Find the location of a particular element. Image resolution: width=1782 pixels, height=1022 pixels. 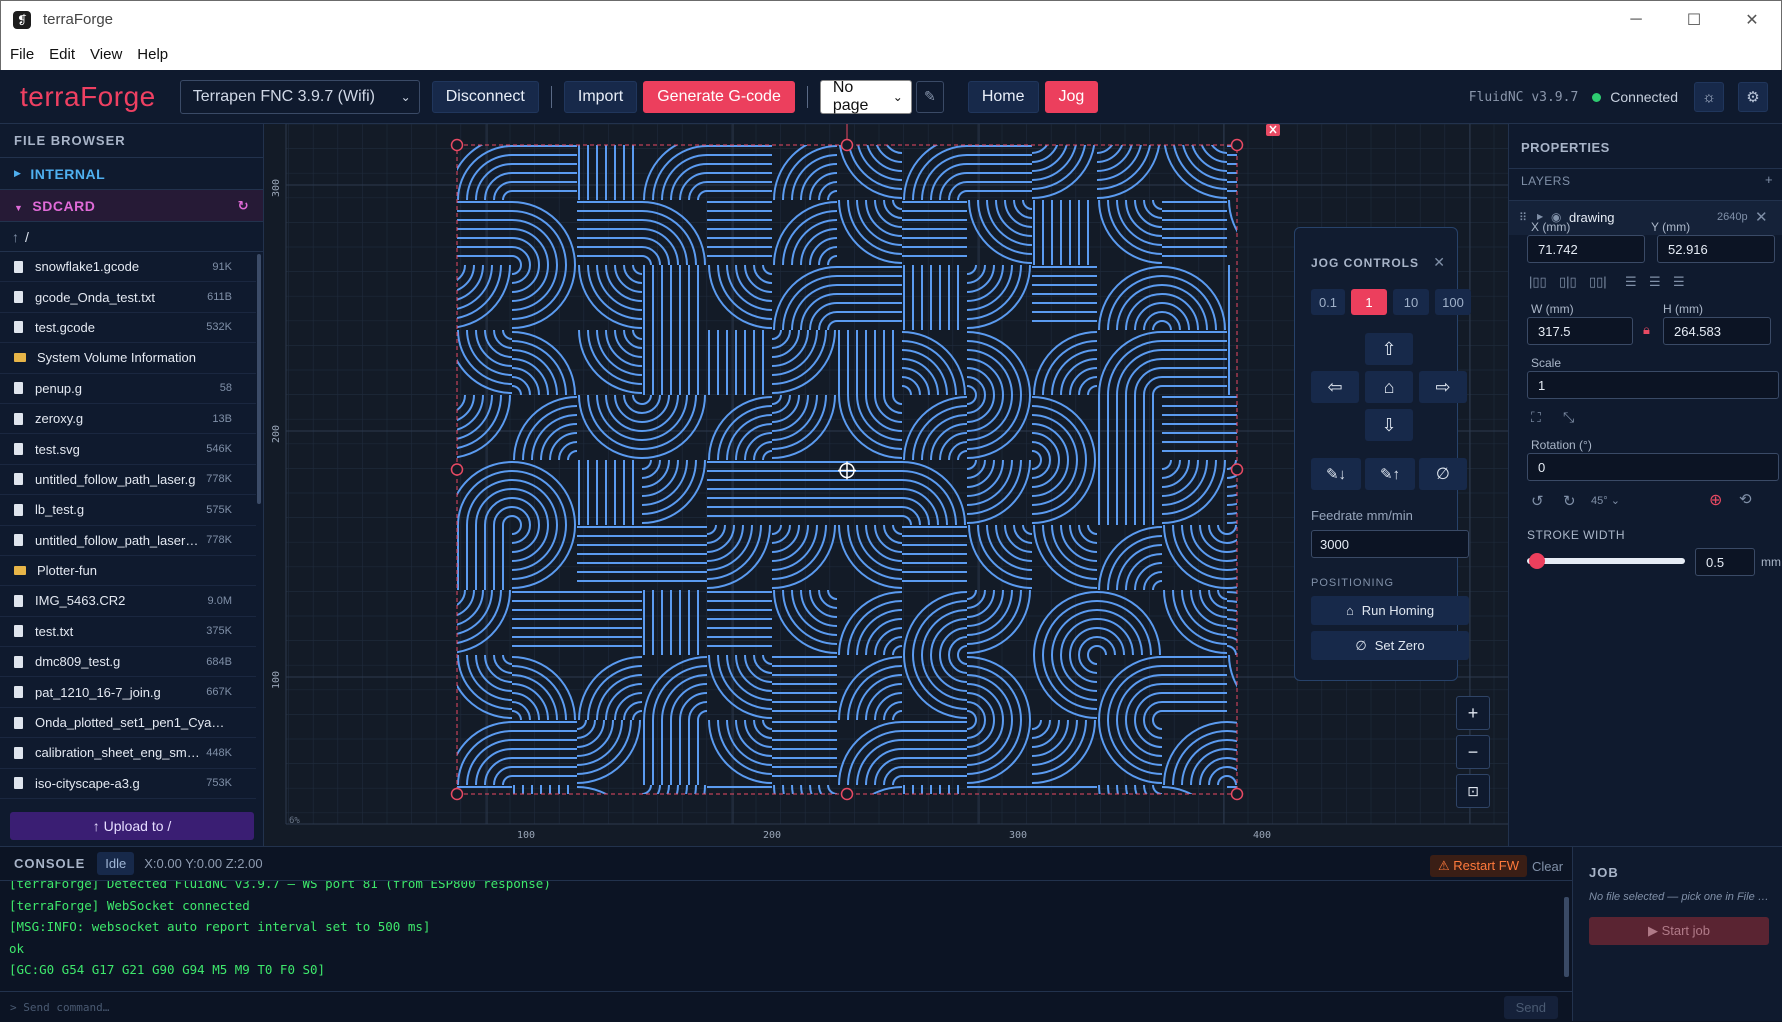

x-input: 71.742 is located at coordinates (1586, 249).